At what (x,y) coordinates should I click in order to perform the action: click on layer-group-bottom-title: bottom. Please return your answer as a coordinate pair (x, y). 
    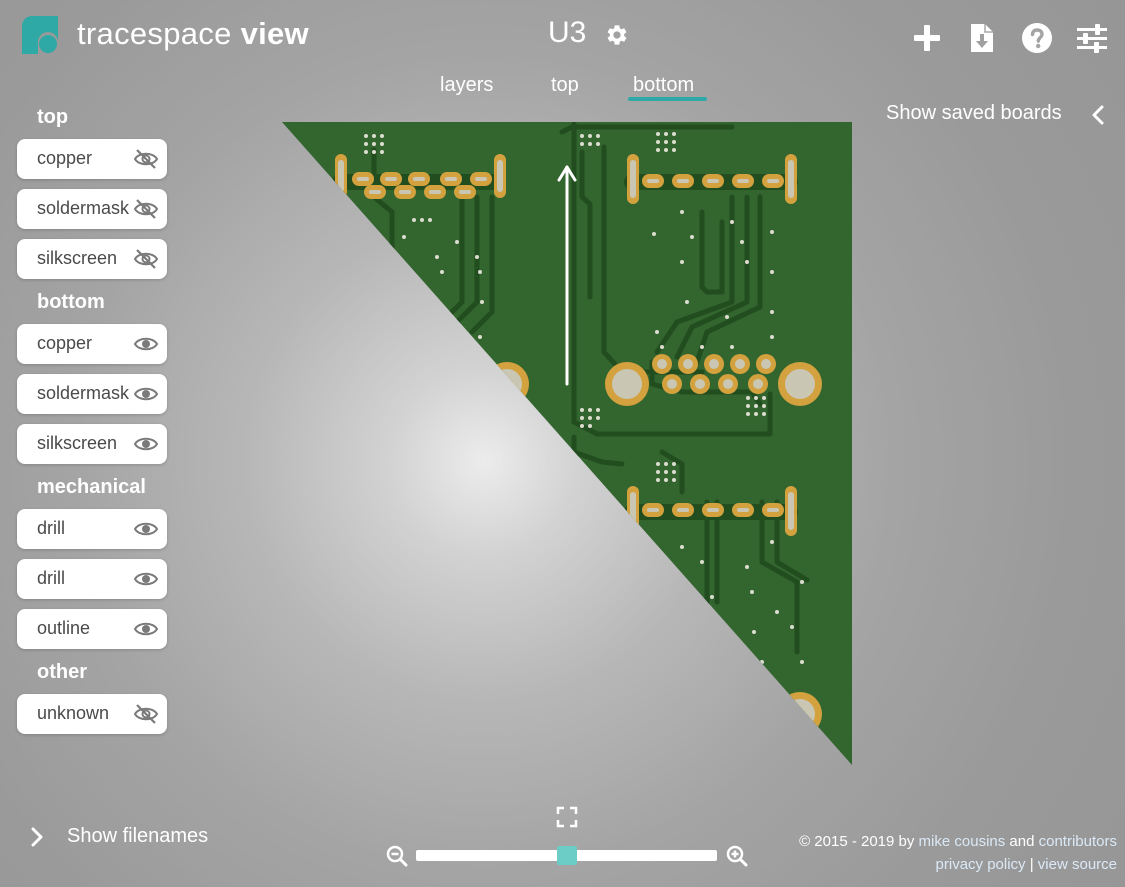
    Looking at the image, I should click on (71, 302).